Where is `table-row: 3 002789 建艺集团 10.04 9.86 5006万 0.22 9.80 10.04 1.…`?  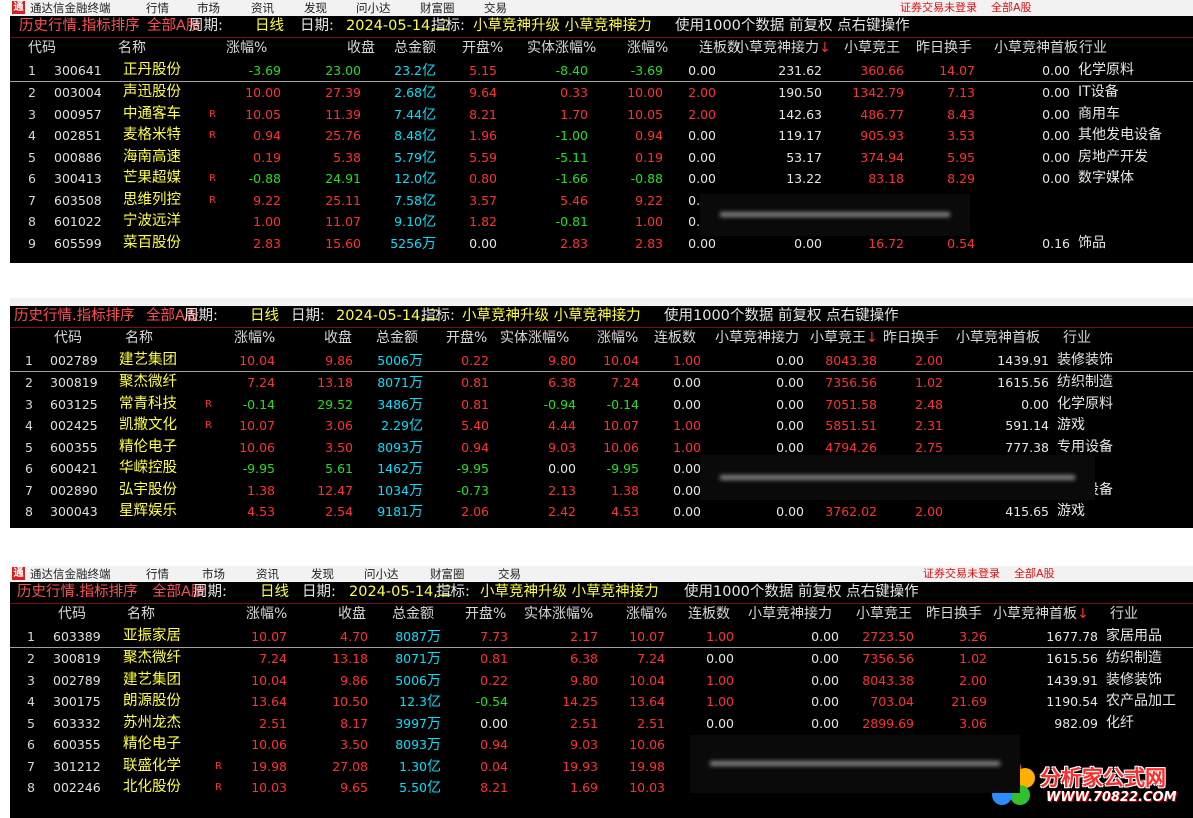 table-row: 3 002789 建艺集团 10.04 9.86 5006万 0.22 9.80 10.04 1.… is located at coordinates (601, 681).